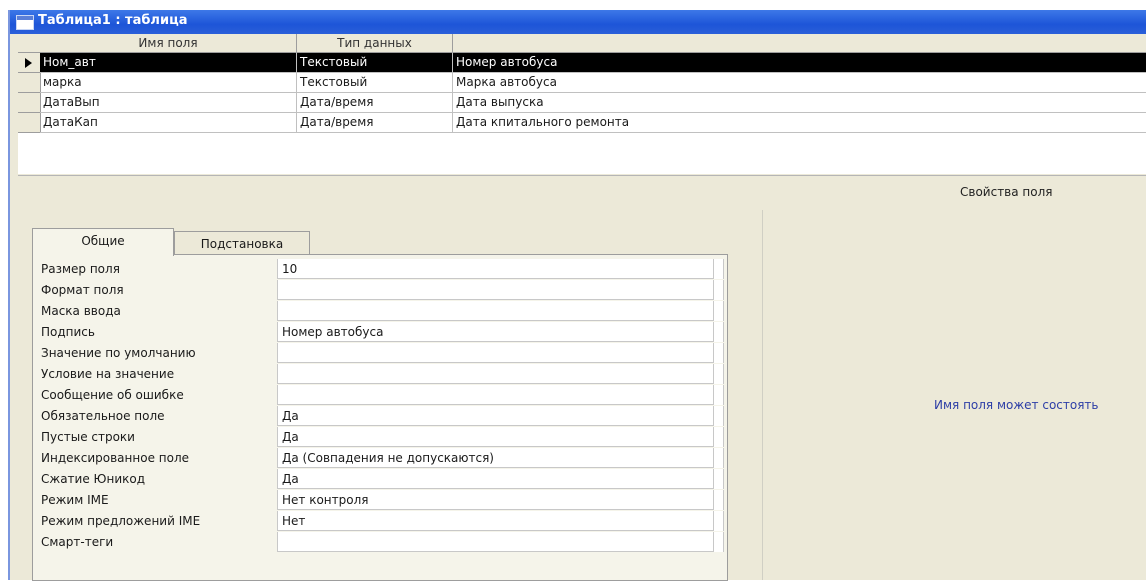 The width and height of the screenshot is (1146, 581). Describe the element at coordinates (799, 43) in the screenshot. I see `column-header-description` at that location.